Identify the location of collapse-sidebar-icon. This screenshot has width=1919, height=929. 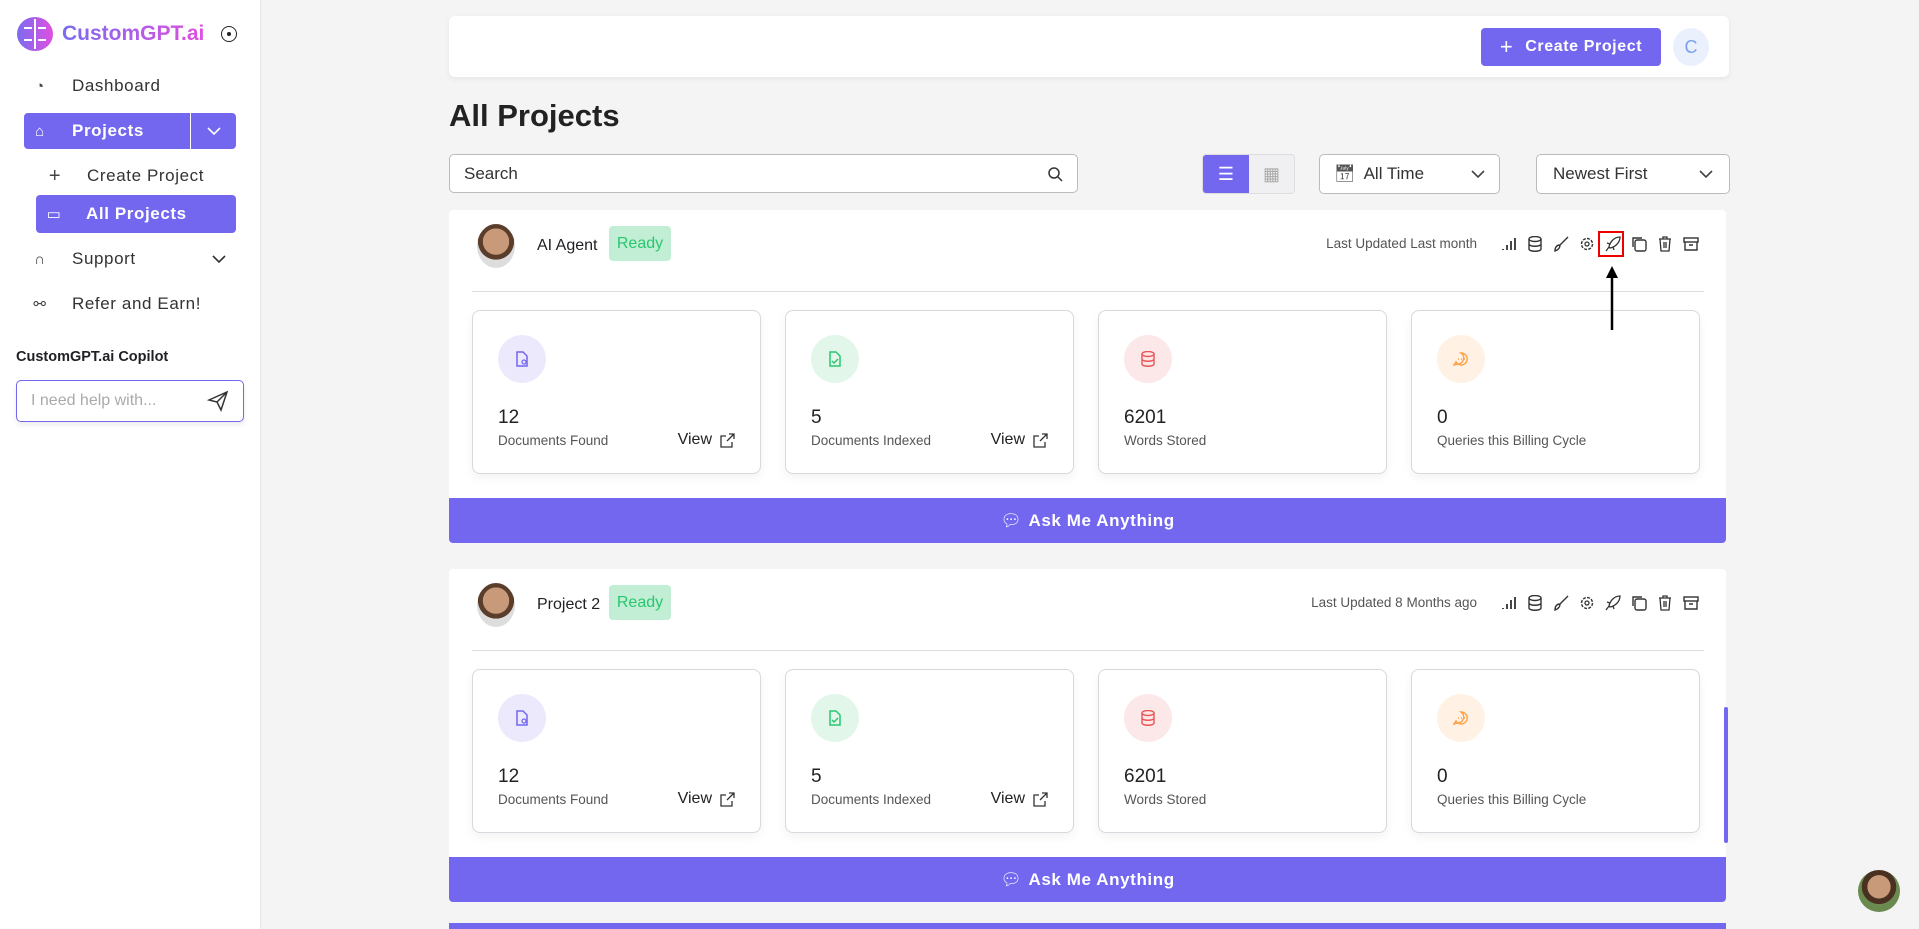
(229, 34).